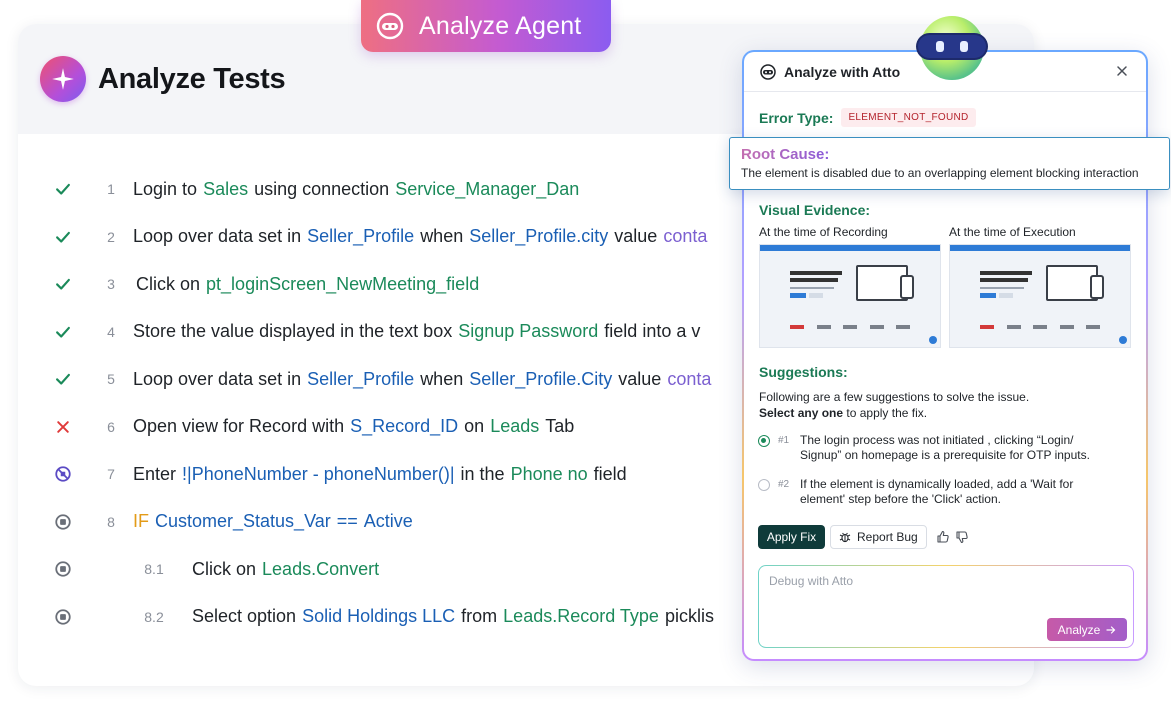 The image size is (1171, 705). What do you see at coordinates (320, 569) in the screenshot?
I see `step-token-green: Leads.Convert` at bounding box center [320, 569].